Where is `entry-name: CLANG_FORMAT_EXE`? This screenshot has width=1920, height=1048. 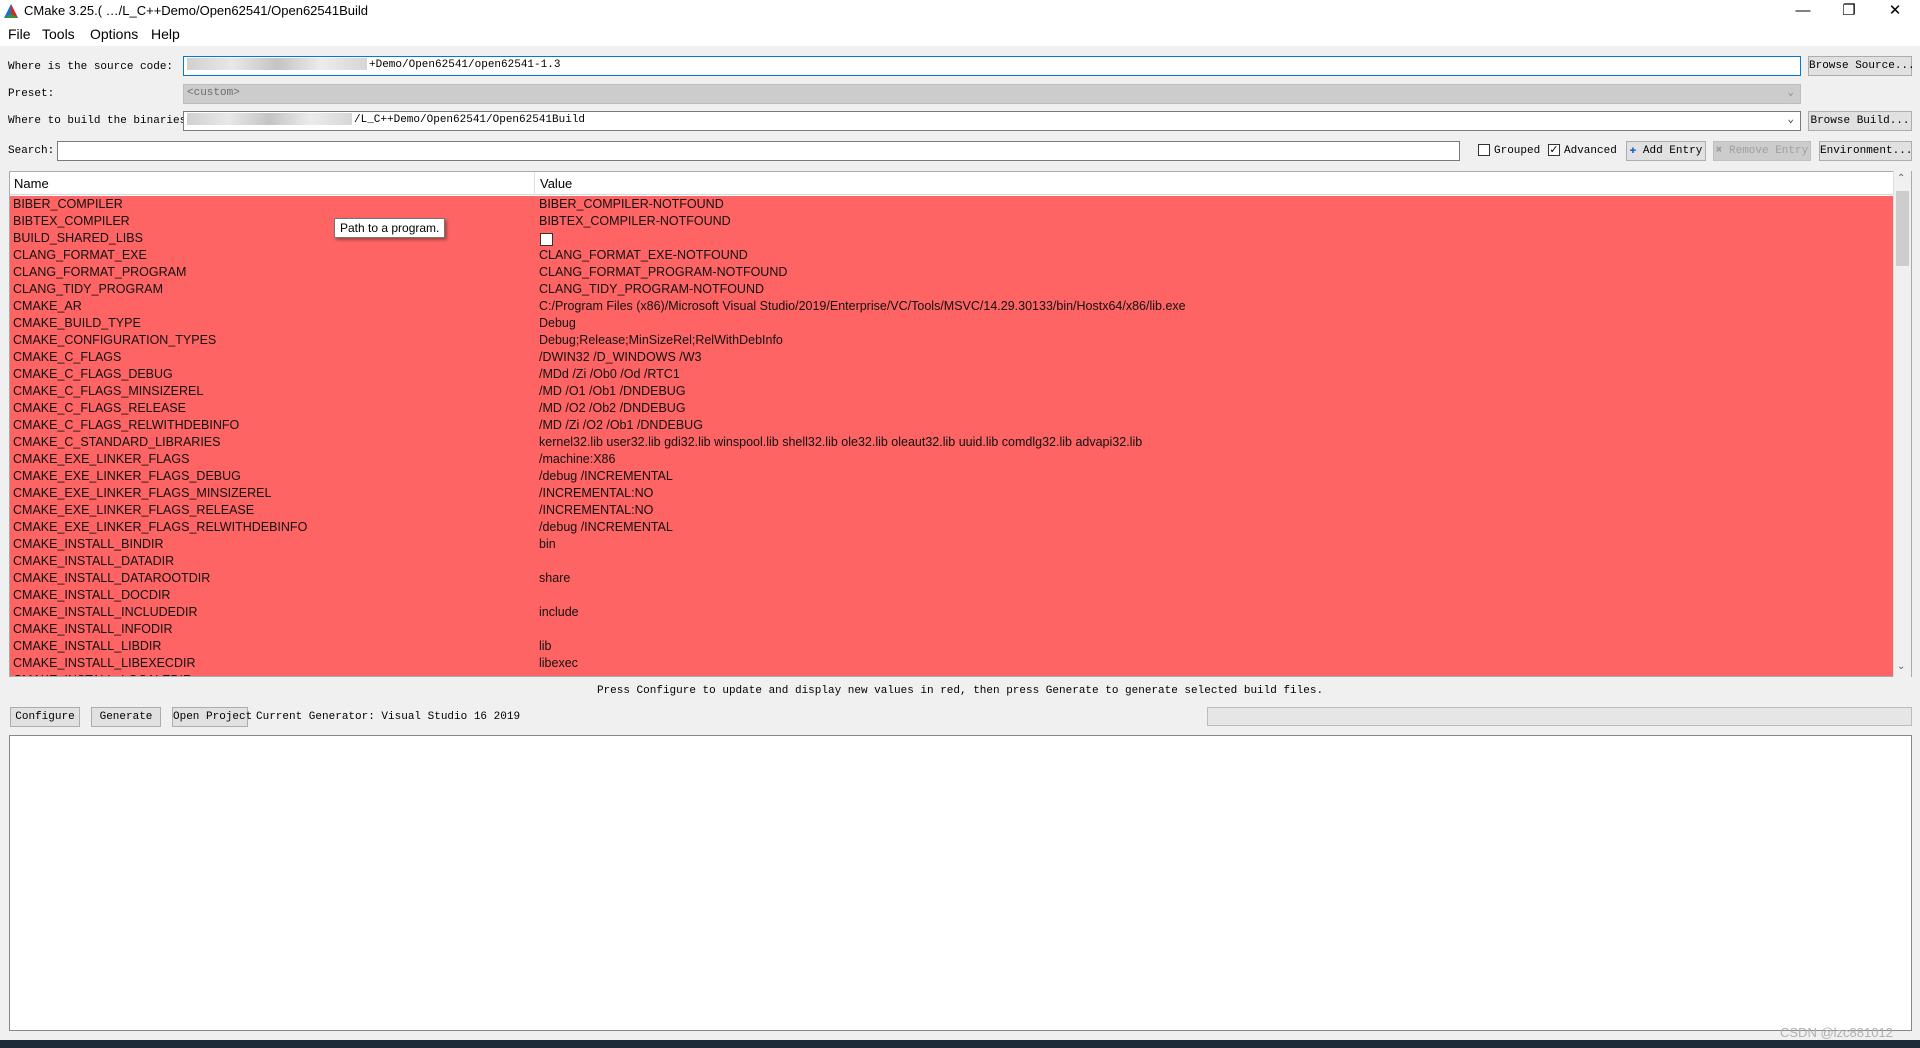 entry-name: CLANG_FORMAT_EXE is located at coordinates (80, 255).